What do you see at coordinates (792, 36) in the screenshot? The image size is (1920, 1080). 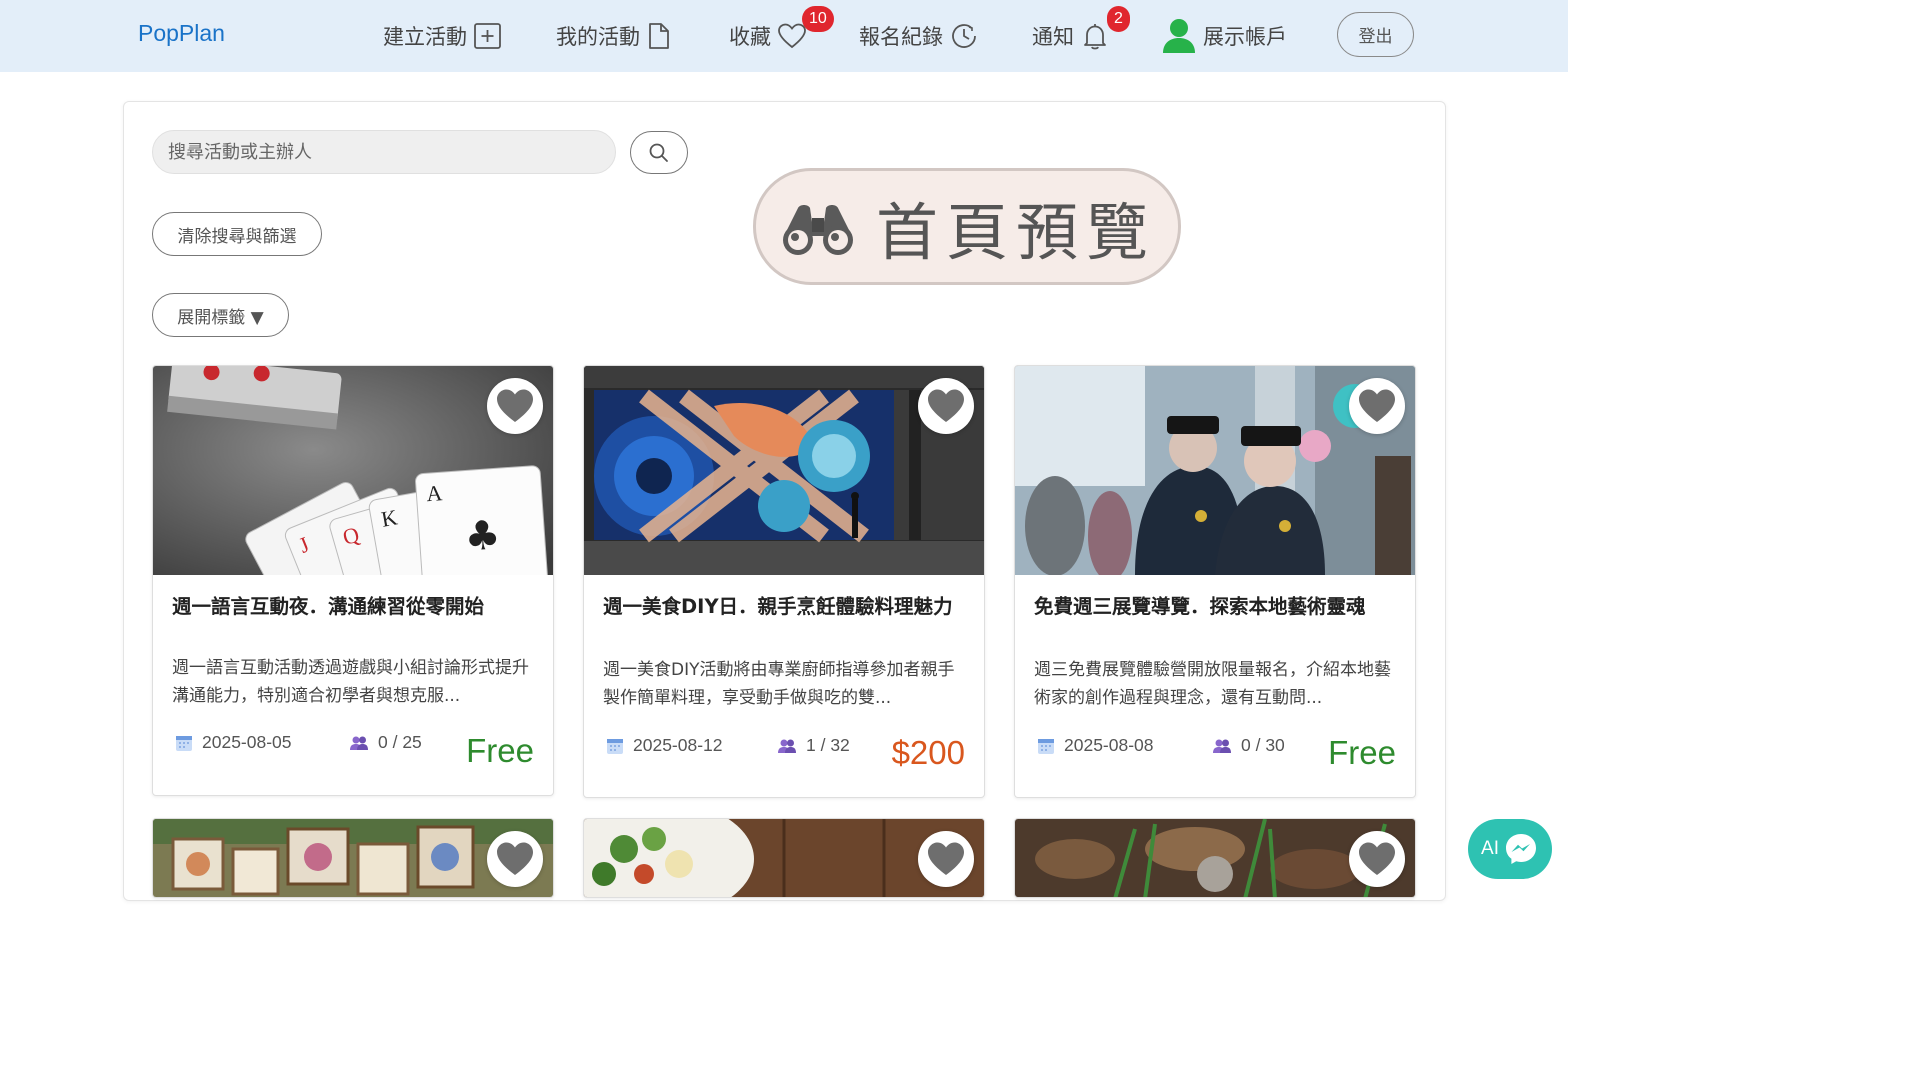 I see `heart-outline-icon` at bounding box center [792, 36].